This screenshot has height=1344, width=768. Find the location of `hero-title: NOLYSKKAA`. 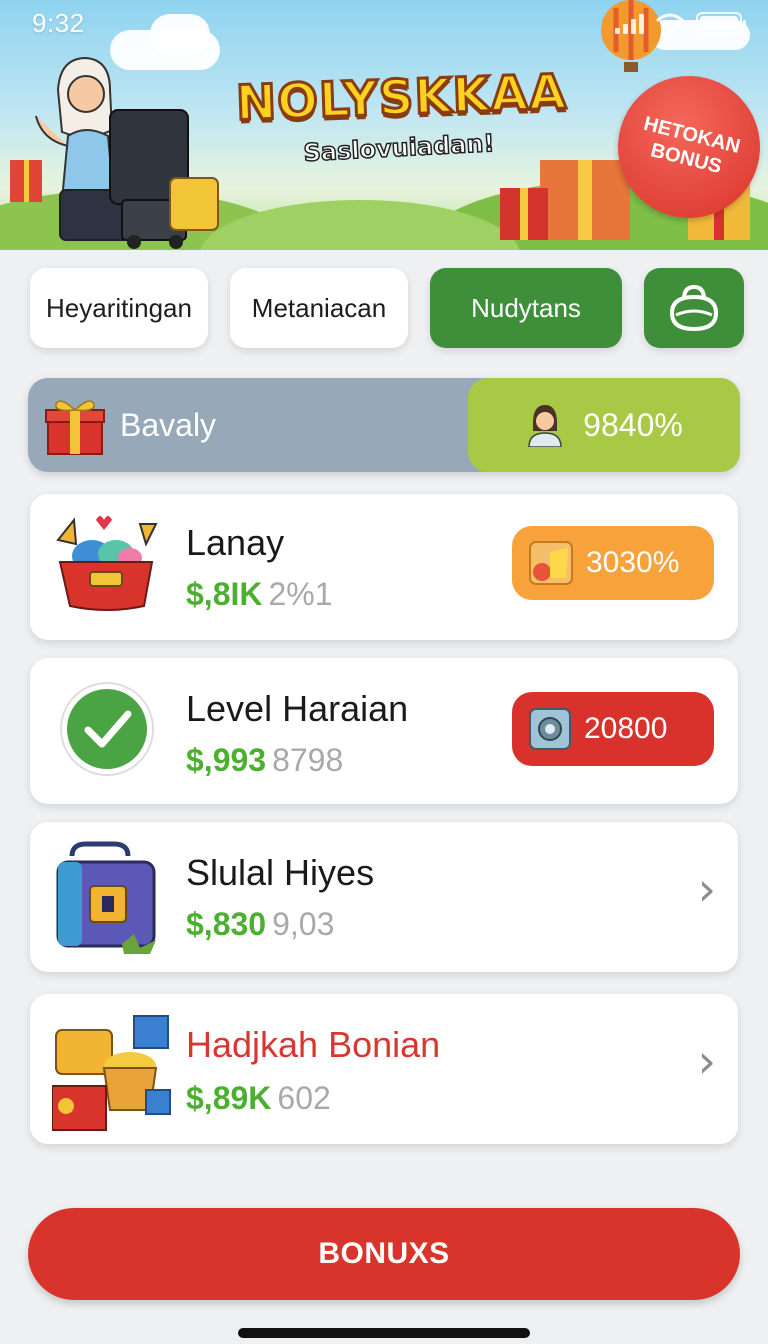

hero-title: NOLYSKKAA is located at coordinates (402, 98).